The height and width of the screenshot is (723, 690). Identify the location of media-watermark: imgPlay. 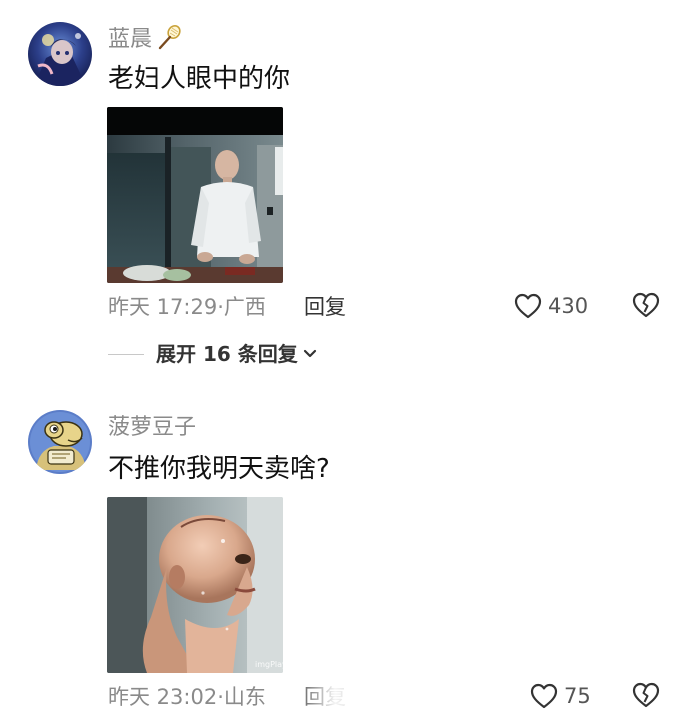
(269, 664).